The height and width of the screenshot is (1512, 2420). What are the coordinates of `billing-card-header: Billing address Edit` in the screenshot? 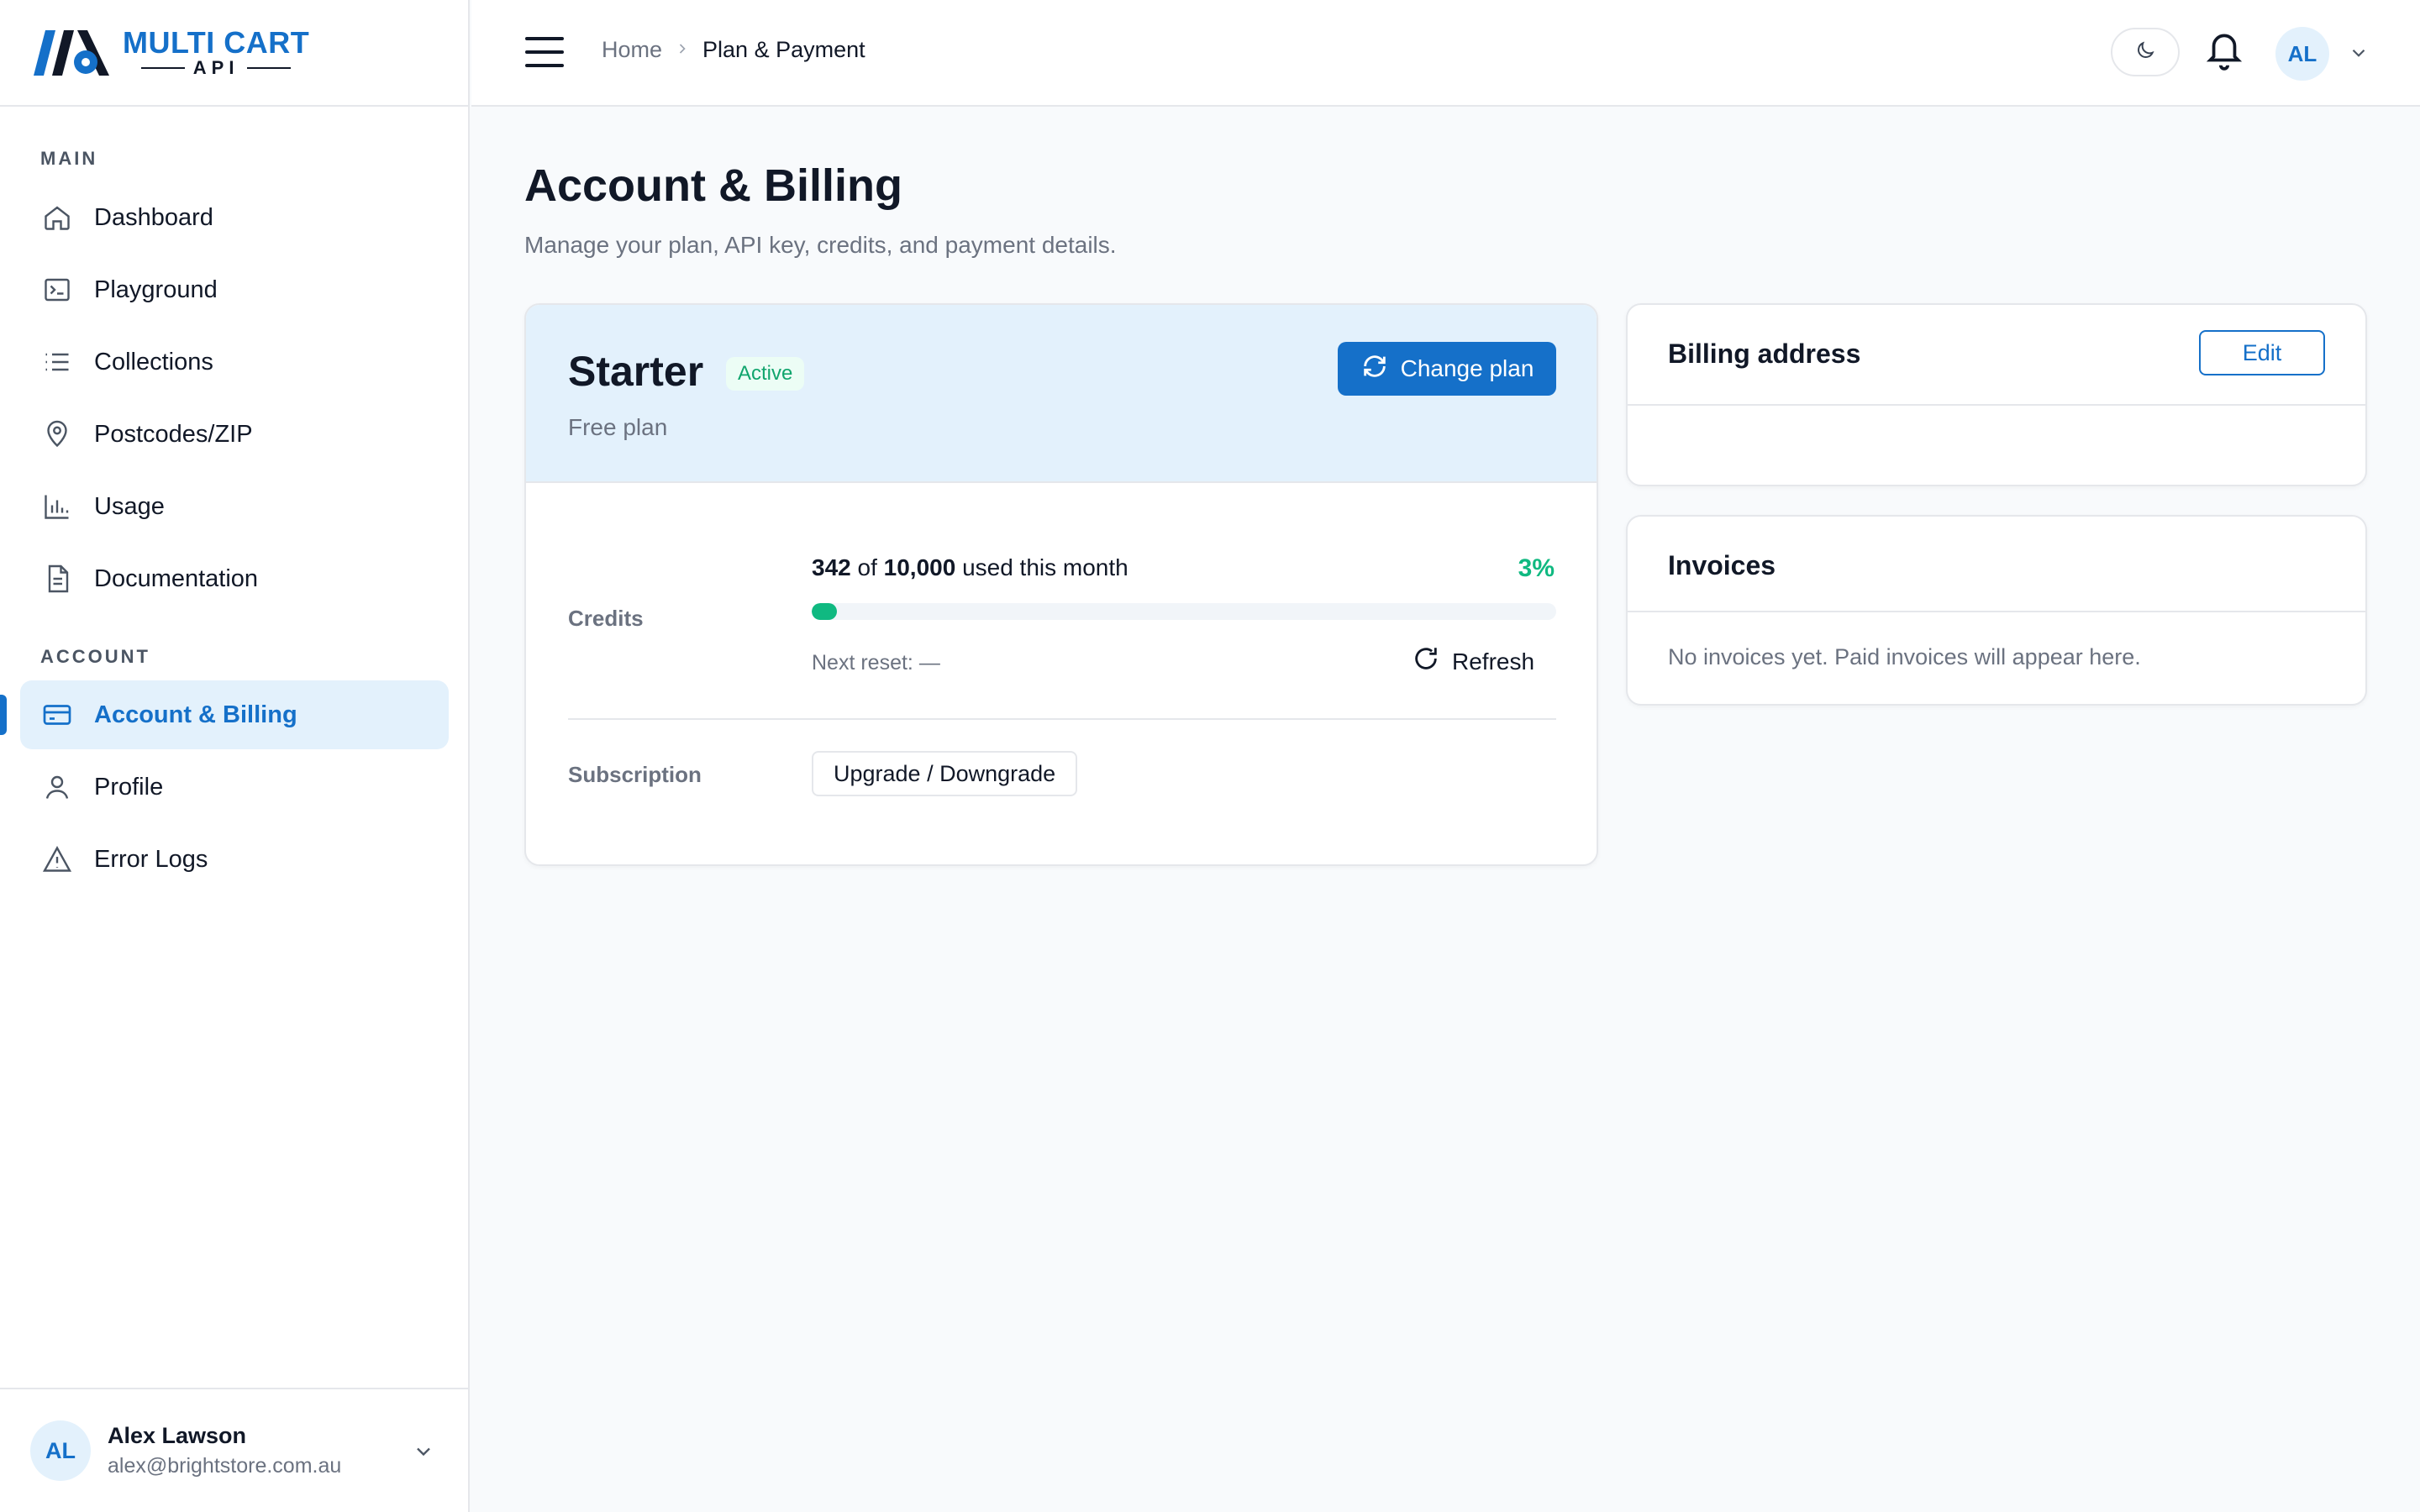 It's located at (1996, 355).